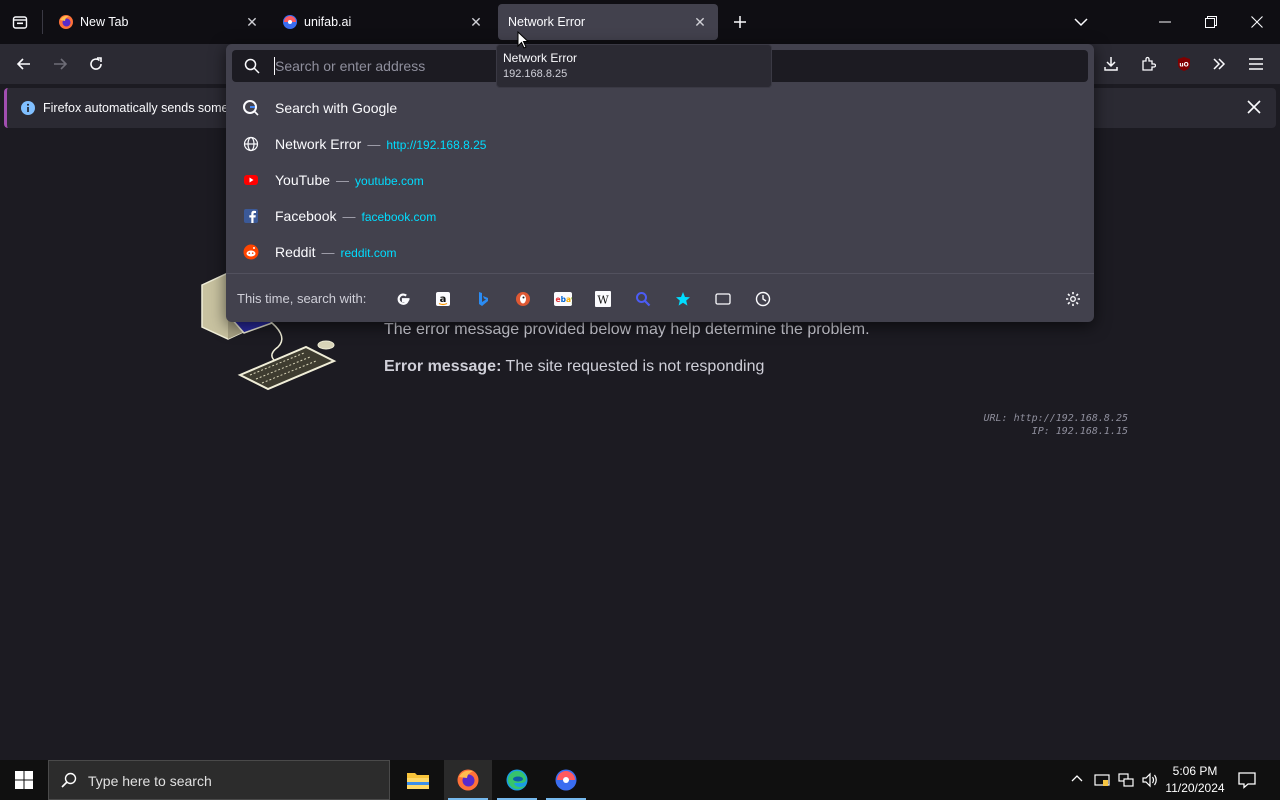 Image resolution: width=1280 pixels, height=800 pixels. I want to click on close-notification-icon, so click(1254, 107).